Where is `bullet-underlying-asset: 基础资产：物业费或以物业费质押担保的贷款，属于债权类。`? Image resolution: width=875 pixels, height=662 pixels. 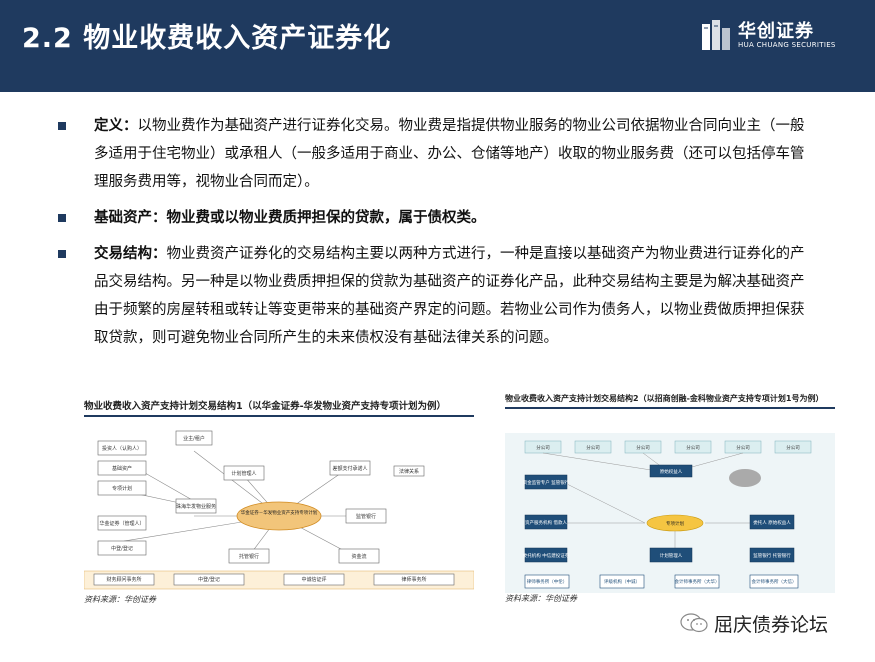
bullet-underlying-asset: 基础资产：物业费或以物业费质押担保的贷款，属于债权类。 is located at coordinates (438, 218).